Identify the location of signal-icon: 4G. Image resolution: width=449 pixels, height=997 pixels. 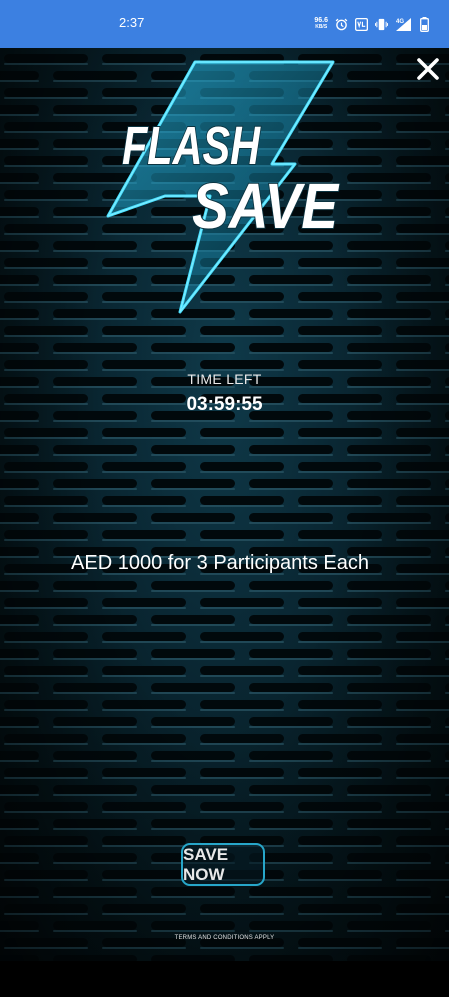
(403, 24).